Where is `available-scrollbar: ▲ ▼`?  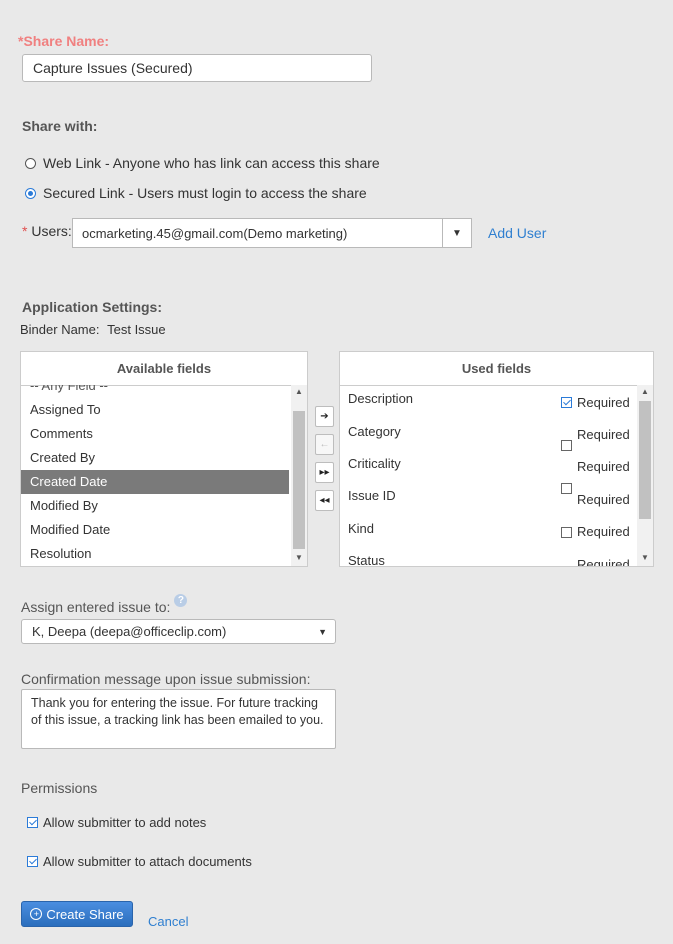 available-scrollbar: ▲ ▼ is located at coordinates (299, 475).